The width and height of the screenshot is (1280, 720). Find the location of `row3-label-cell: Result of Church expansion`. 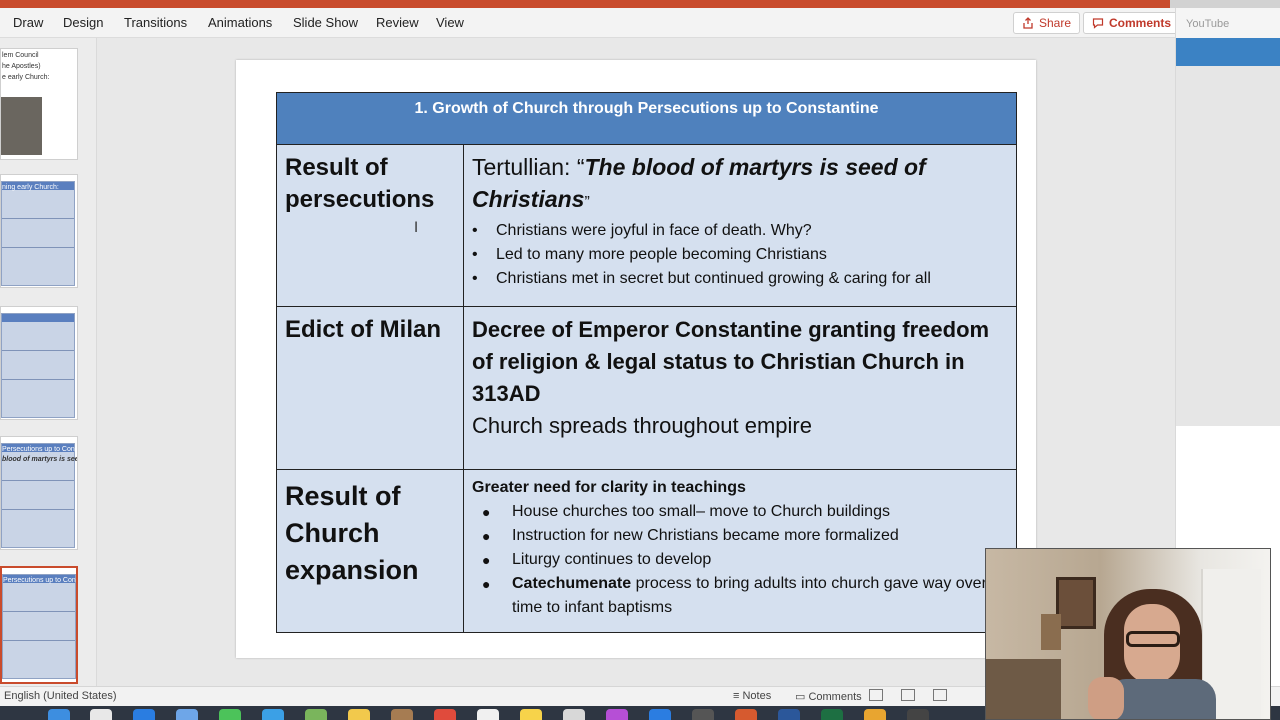

row3-label-cell: Result of Church expansion is located at coordinates (370, 551).